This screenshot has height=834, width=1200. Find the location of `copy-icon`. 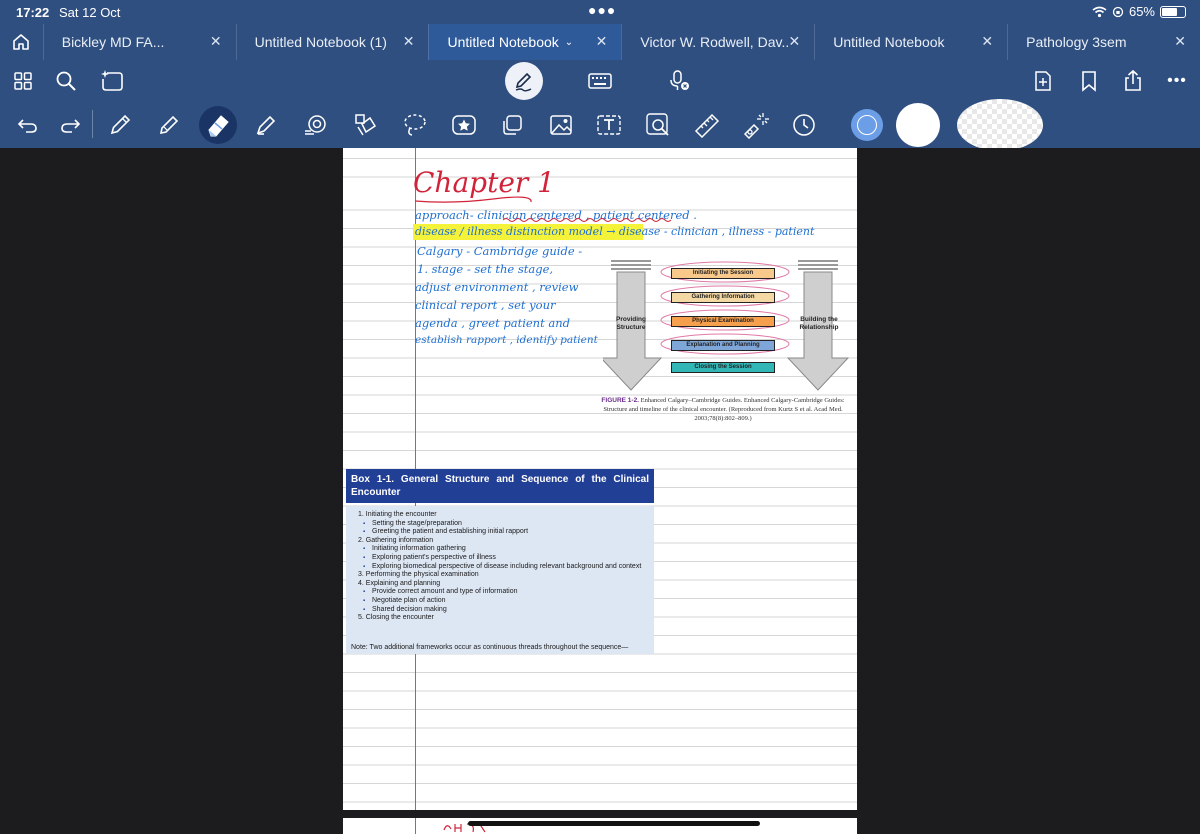

copy-icon is located at coordinates (512, 125).